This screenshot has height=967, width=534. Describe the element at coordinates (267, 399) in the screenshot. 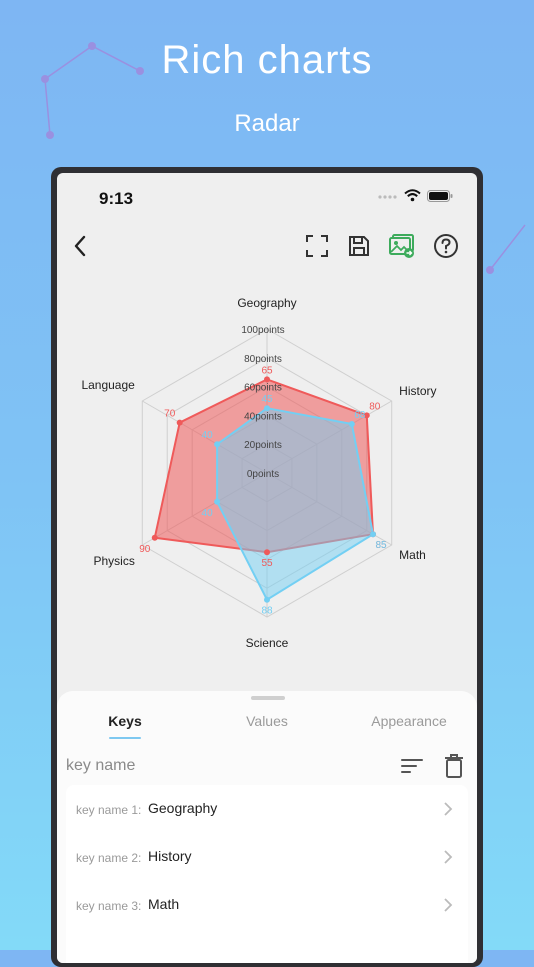

I see `radar-value-label: 45` at that location.